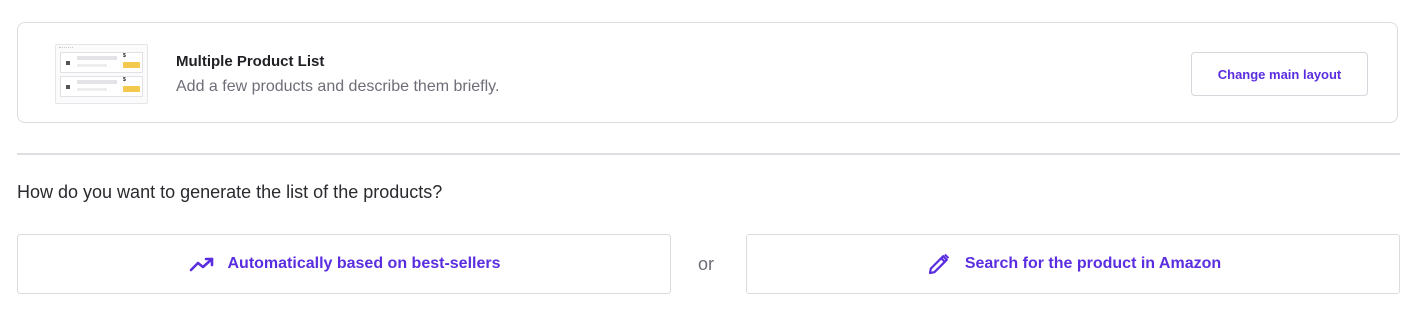  I want to click on layout-thumbnail: $ $, so click(101, 74).